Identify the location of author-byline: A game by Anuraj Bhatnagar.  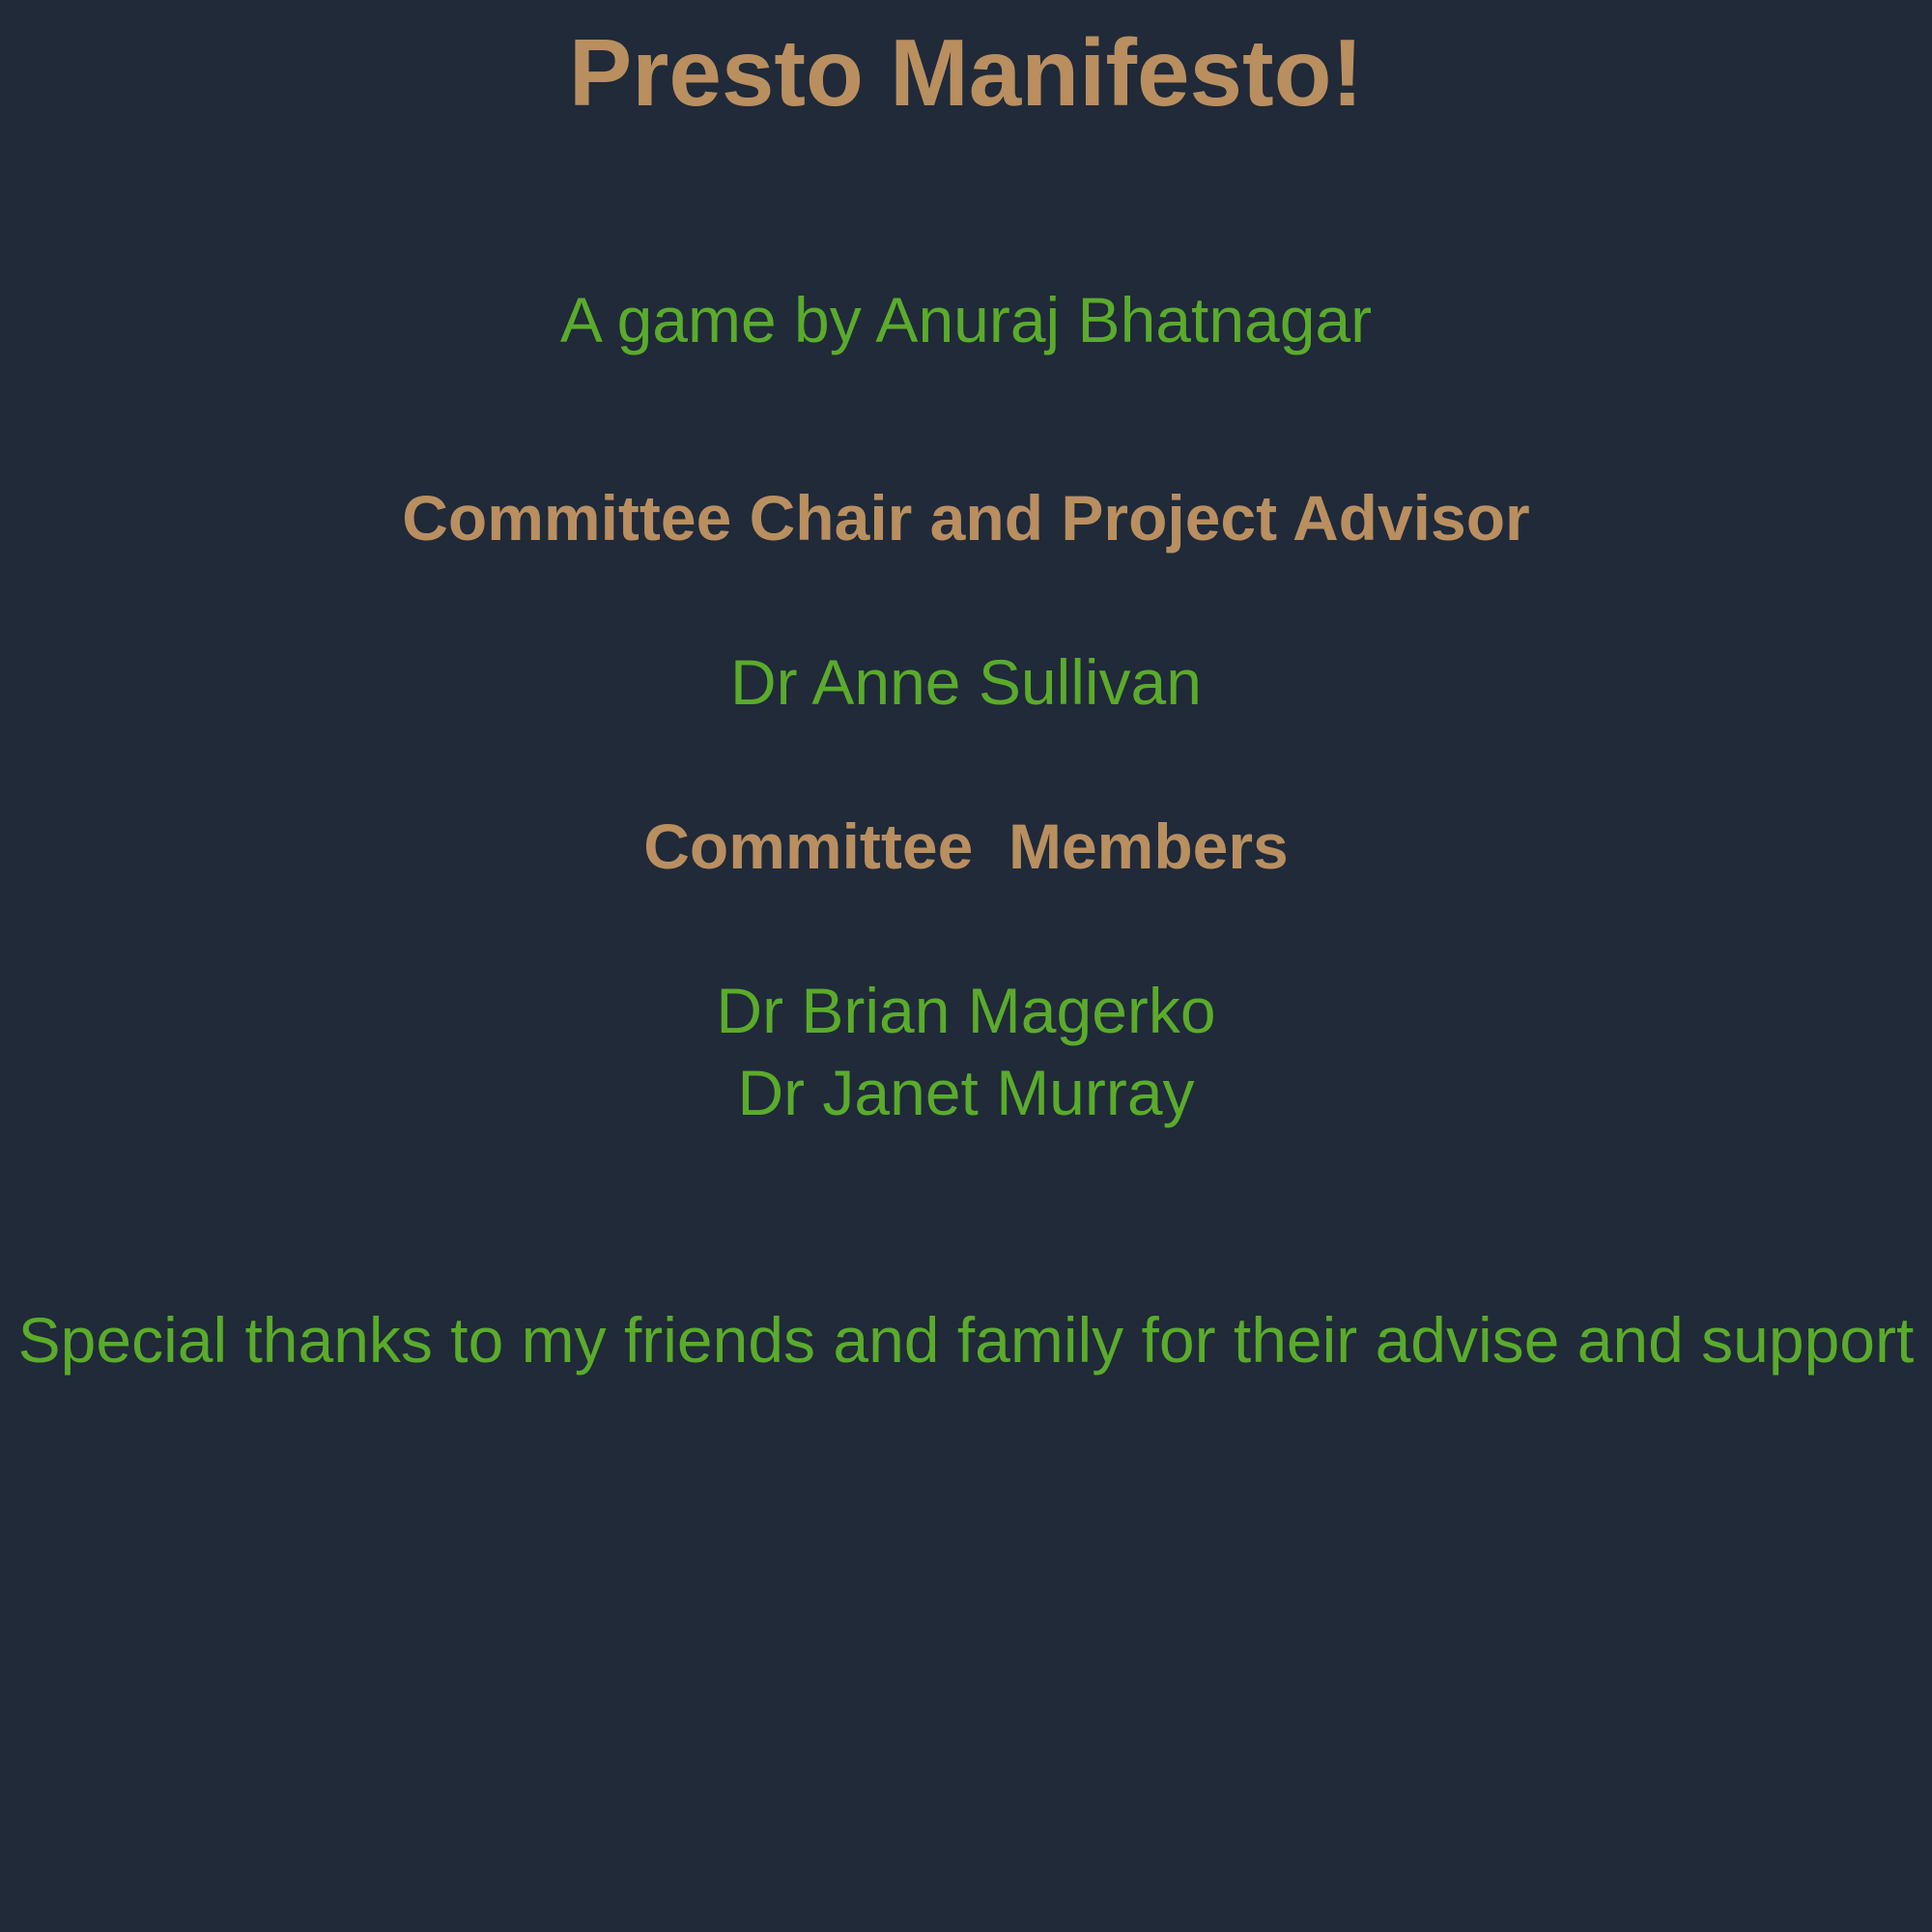
(966, 319).